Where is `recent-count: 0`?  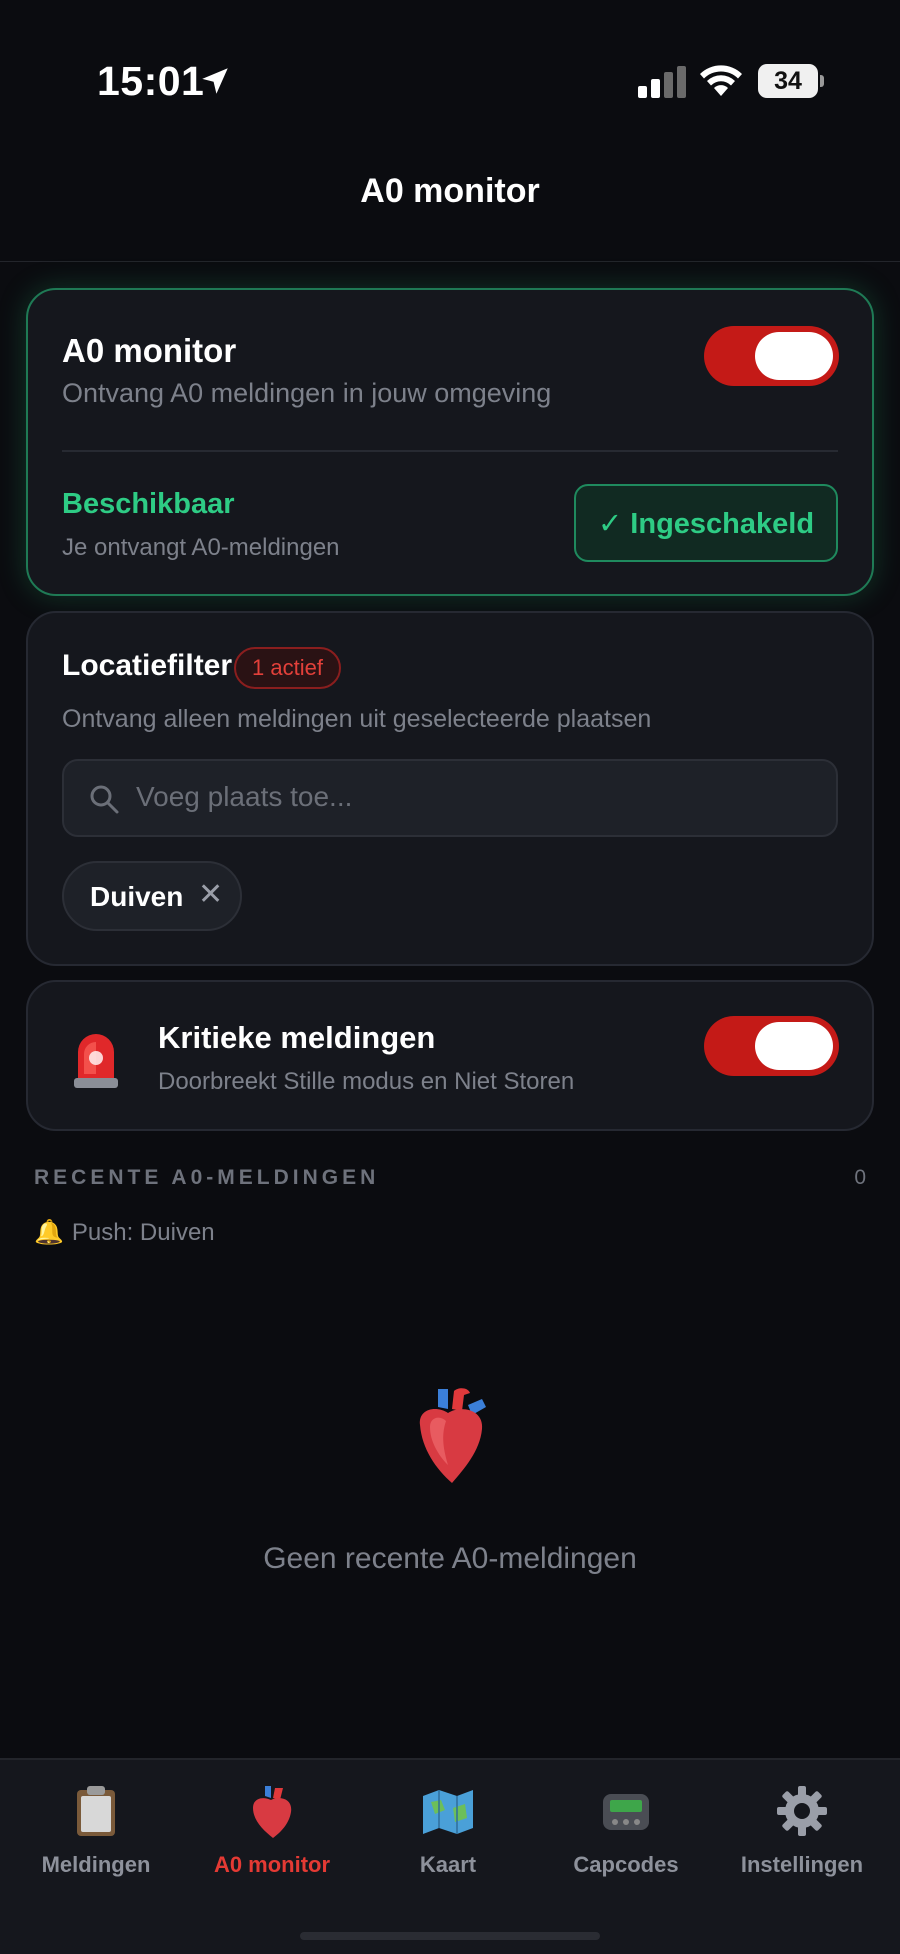
recent-count: 0 is located at coordinates (860, 1177).